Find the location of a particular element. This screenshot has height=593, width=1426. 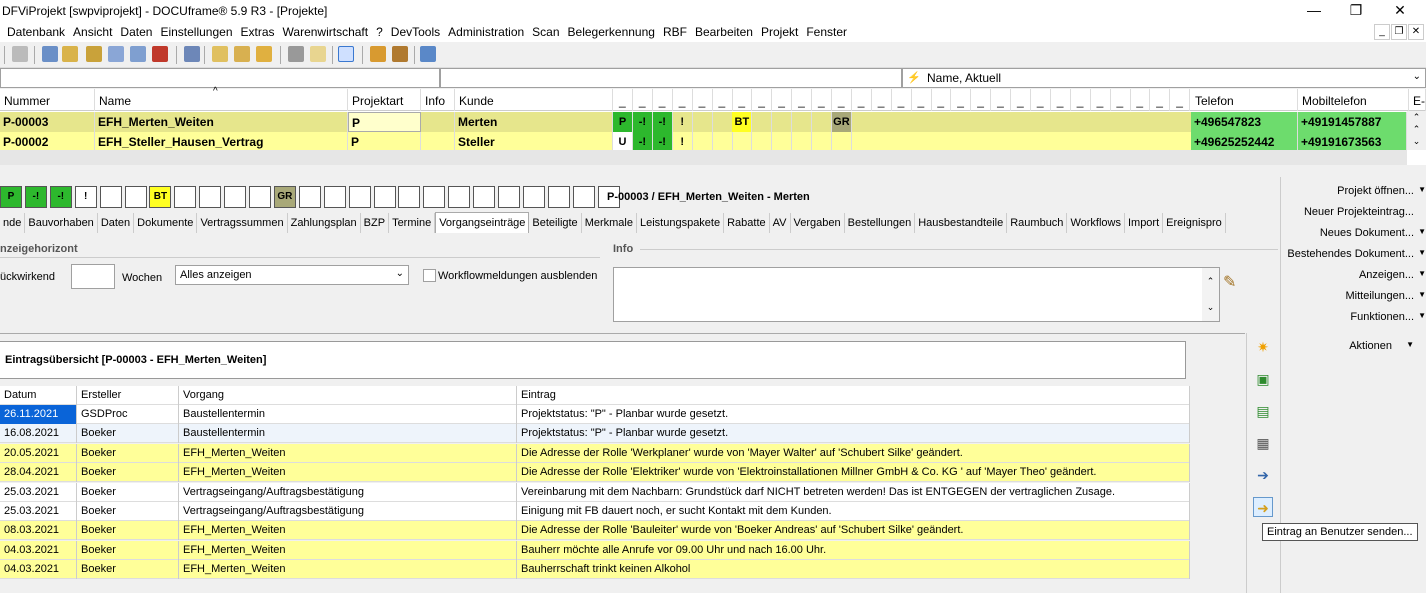

weeks-input is located at coordinates (93, 276).